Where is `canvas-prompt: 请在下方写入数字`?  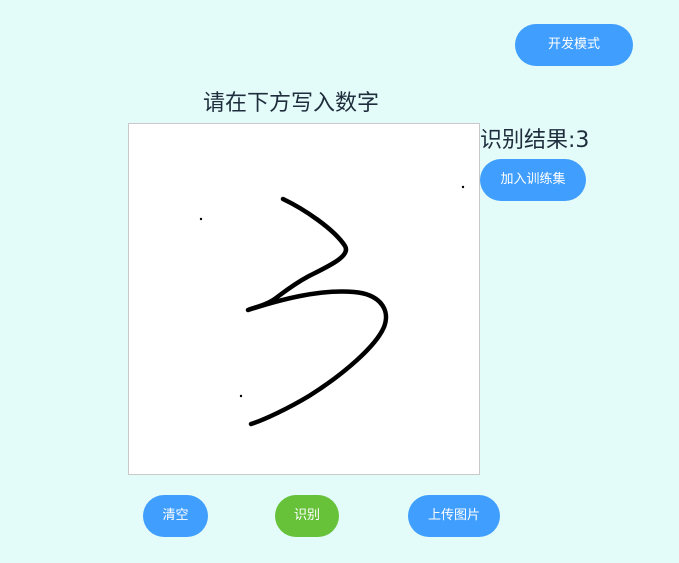
canvas-prompt: 请在下方写入数字 is located at coordinates (291, 103).